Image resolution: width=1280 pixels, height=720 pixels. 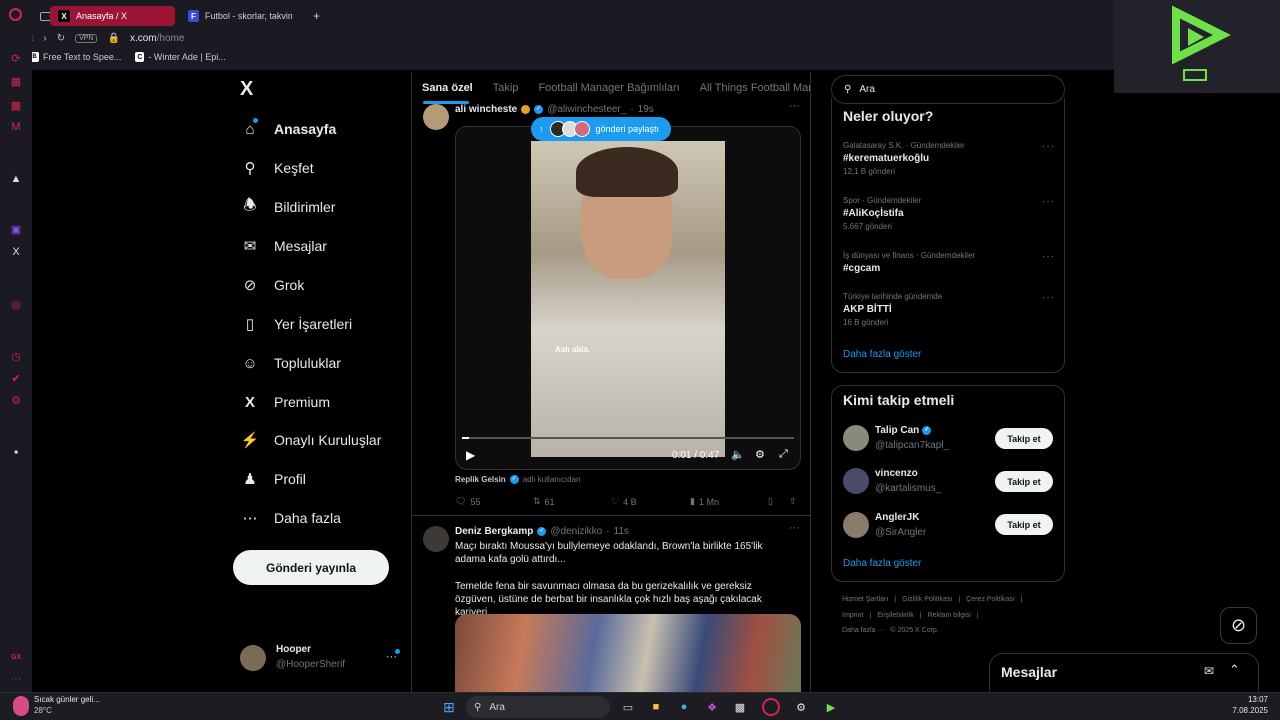 I want to click on post-button: Gönderi yayınla, so click(x=311, y=567).